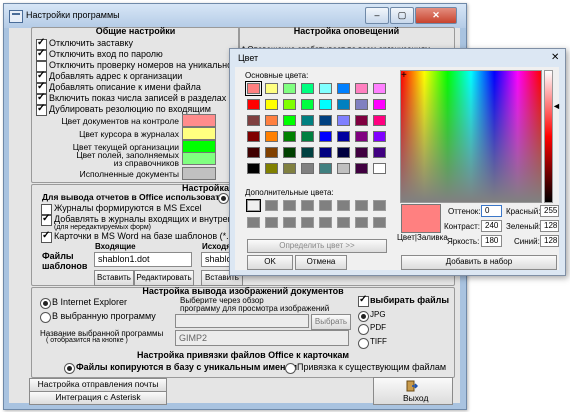 The height and width of the screenshot is (412, 570). What do you see at coordinates (402, 15) in the screenshot?
I see `maximize-button: ▢` at bounding box center [402, 15].